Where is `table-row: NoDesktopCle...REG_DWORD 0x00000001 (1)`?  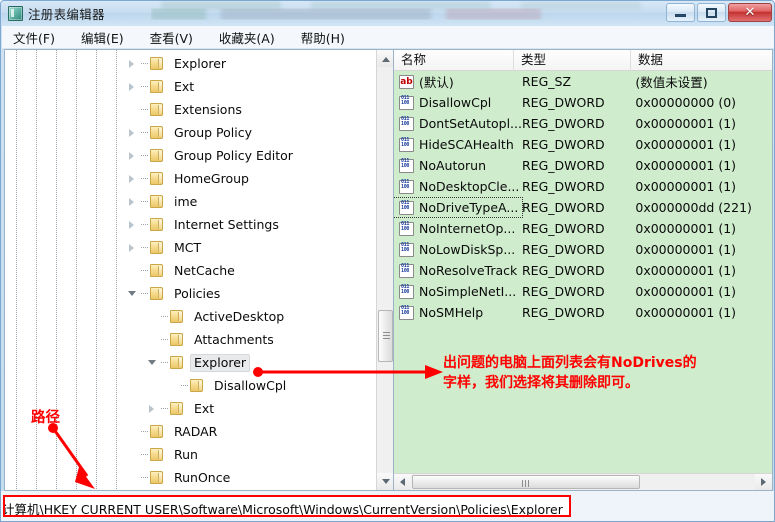
table-row: NoDesktopCle...REG_DWORD 0x00000001 (1) is located at coordinates (583, 186).